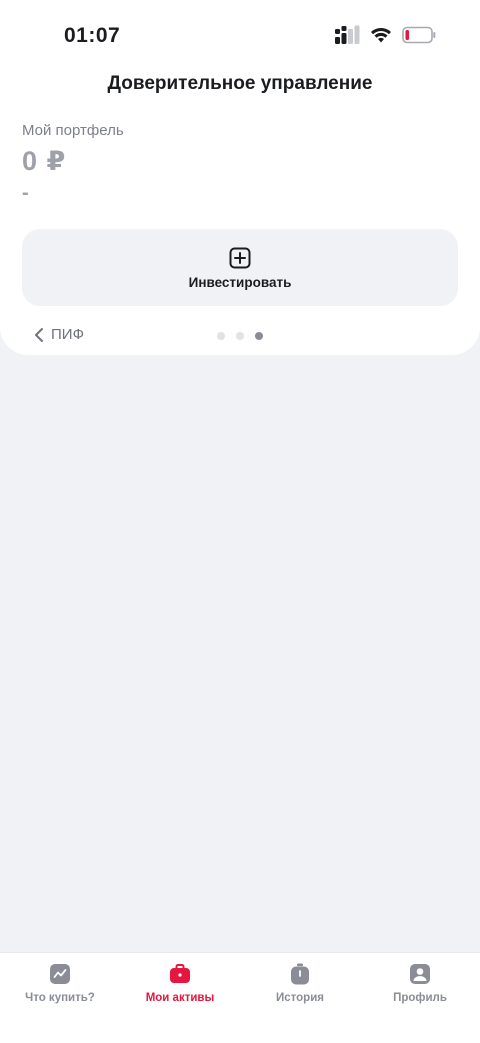  Describe the element at coordinates (73, 130) in the screenshot. I see `portfolio-label: Мой портфель` at that location.